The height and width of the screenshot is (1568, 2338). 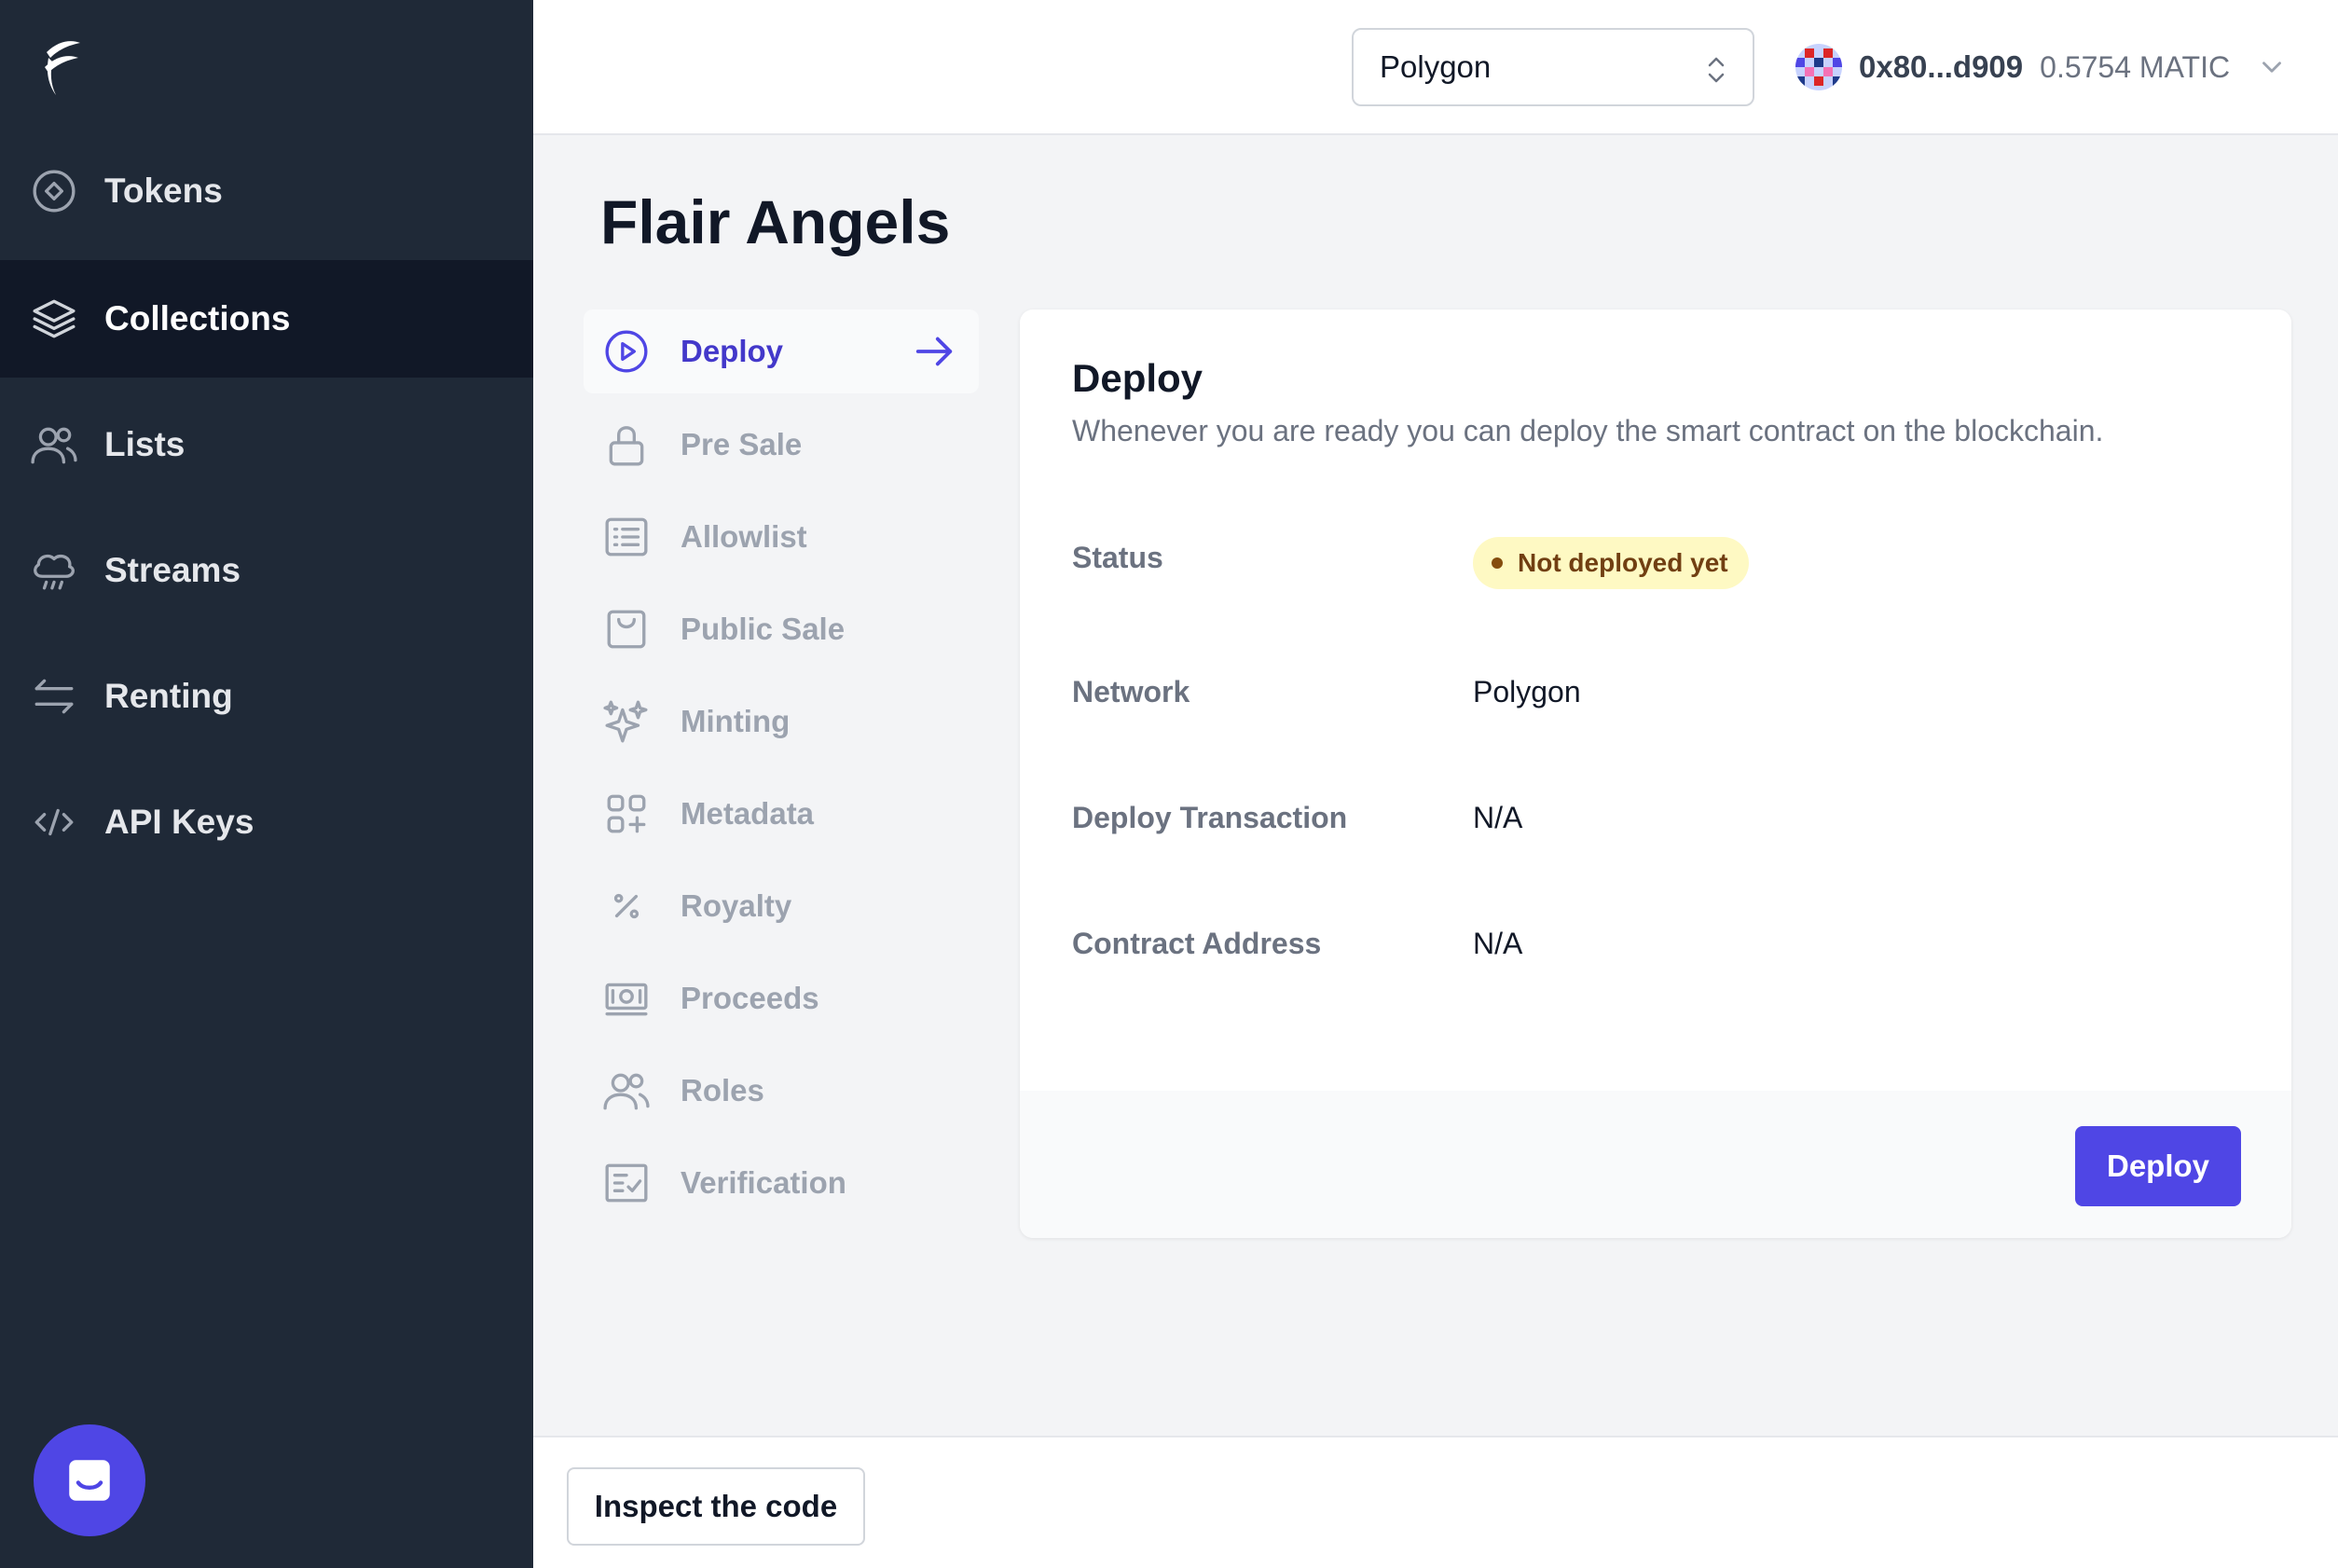 I want to click on subnav-item-public-sale: Public Sale, so click(x=781, y=629).